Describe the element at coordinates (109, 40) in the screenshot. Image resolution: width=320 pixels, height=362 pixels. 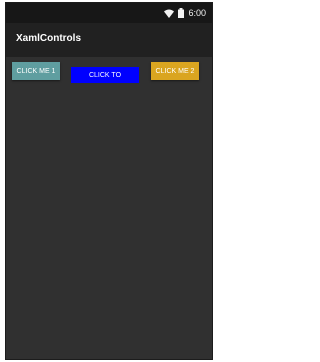
I see `app-bar: XamlControls` at that location.